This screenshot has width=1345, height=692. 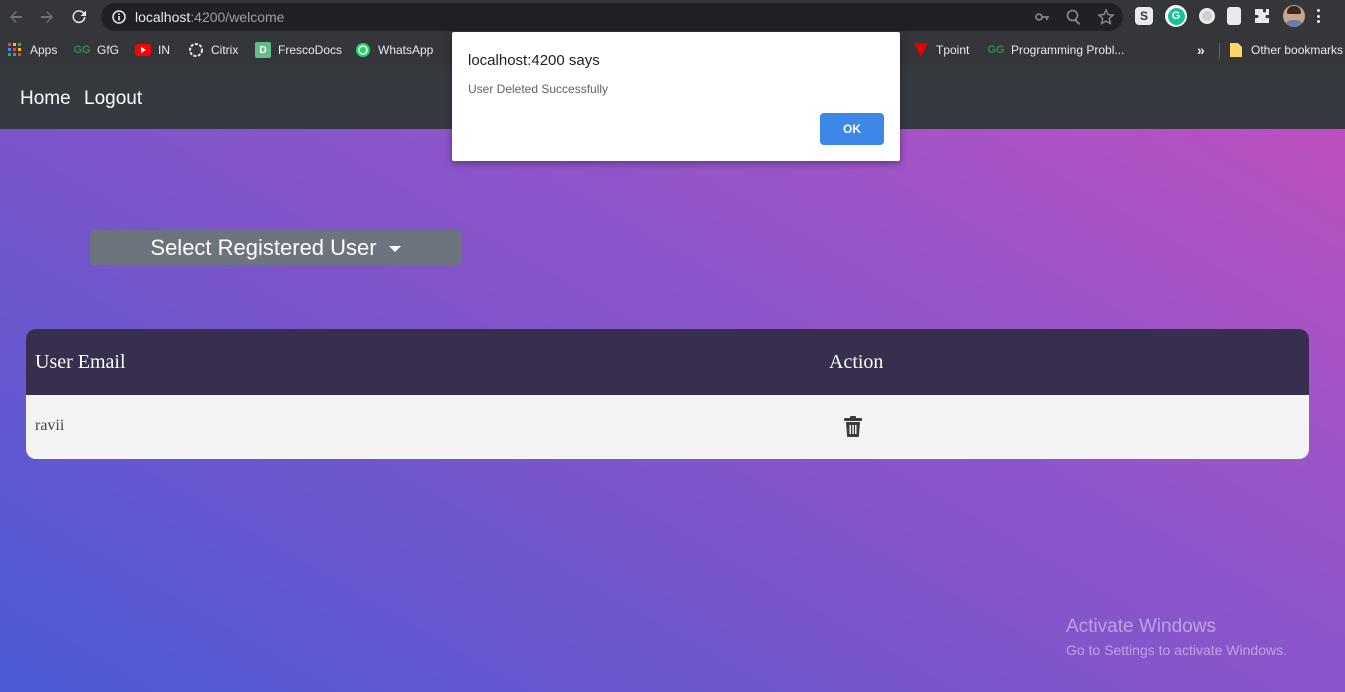 What do you see at coordinates (667, 362) in the screenshot?
I see `table-header: User Email Action` at bounding box center [667, 362].